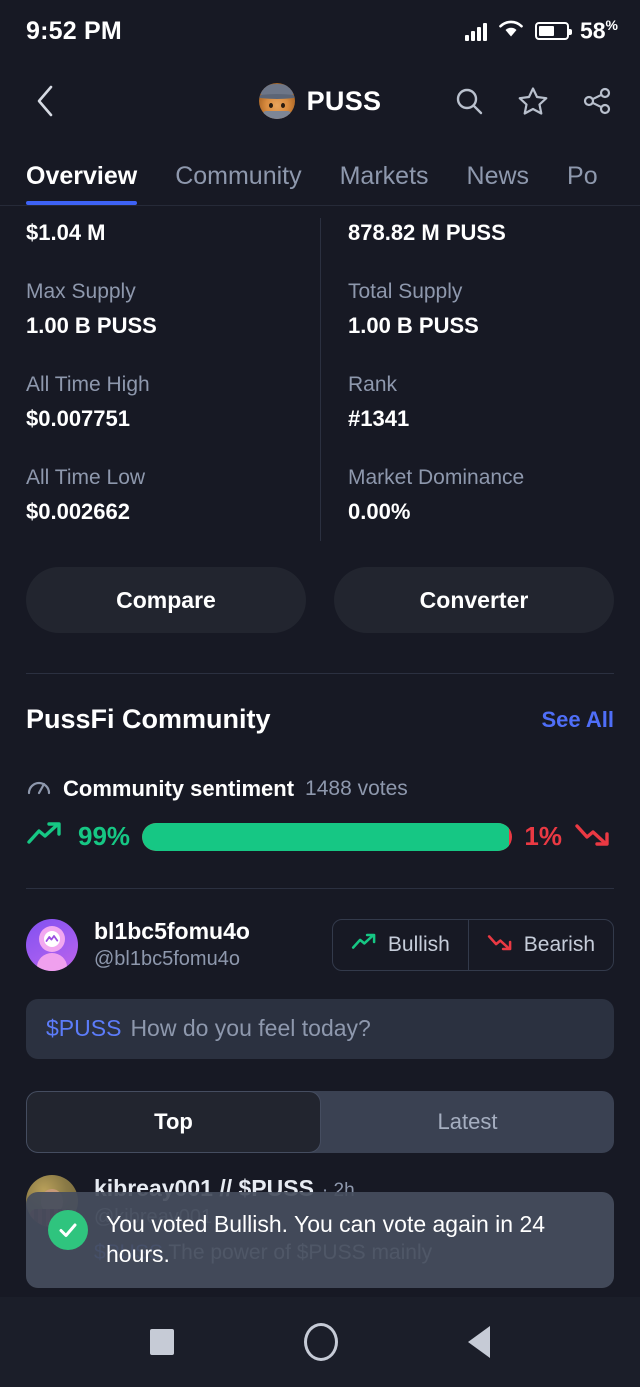 The height and width of the screenshot is (1387, 640). What do you see at coordinates (498, 183) in the screenshot?
I see `tab-news: News` at bounding box center [498, 183].